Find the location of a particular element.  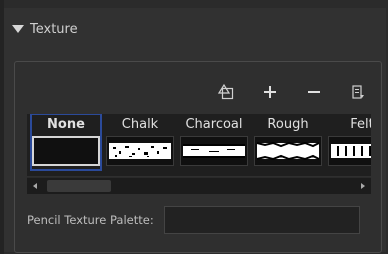

chalk-texture-icon is located at coordinates (140, 151).